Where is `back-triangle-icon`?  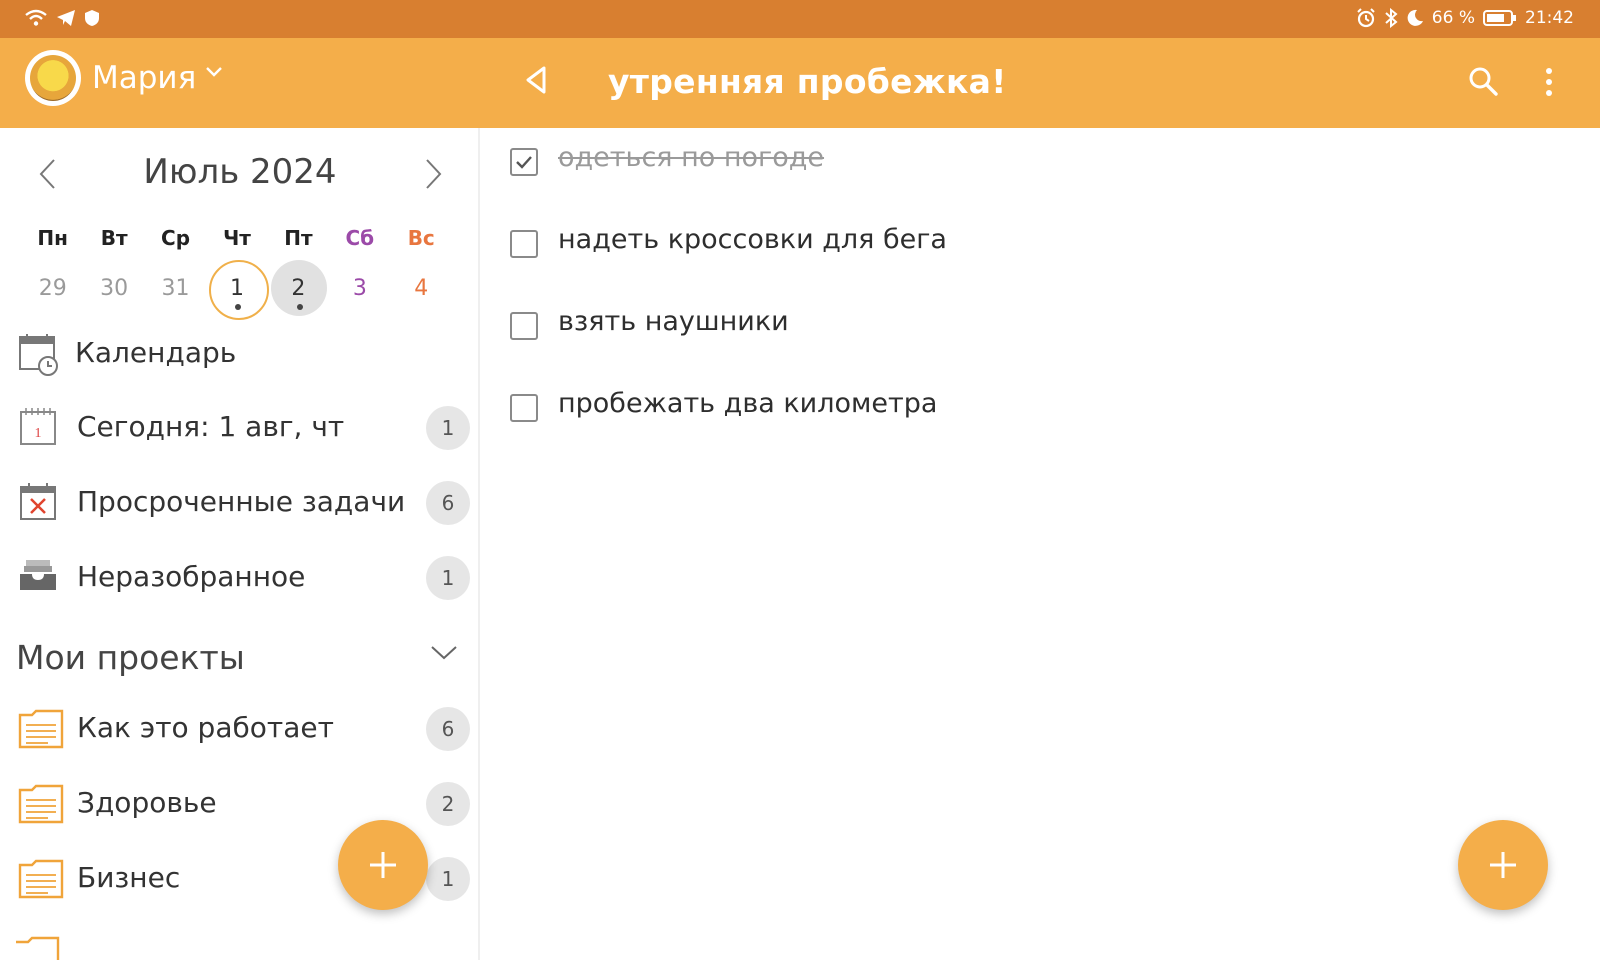 back-triangle-icon is located at coordinates (536, 80).